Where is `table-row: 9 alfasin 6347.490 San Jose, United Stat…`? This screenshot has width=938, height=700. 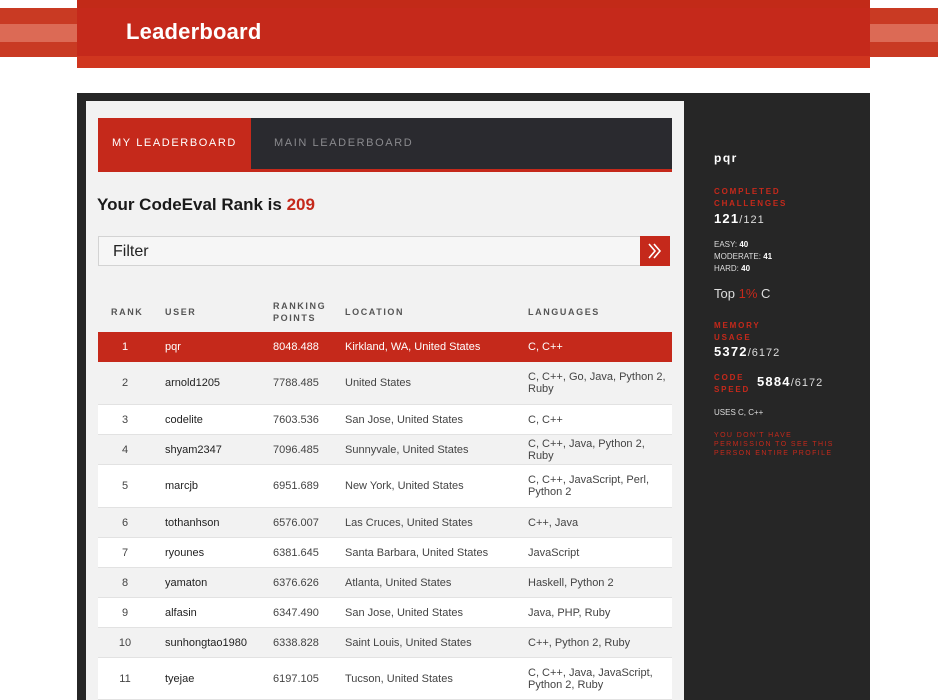
table-row: 9 alfasin 6347.490 San Jose, United Stat… is located at coordinates (385, 613).